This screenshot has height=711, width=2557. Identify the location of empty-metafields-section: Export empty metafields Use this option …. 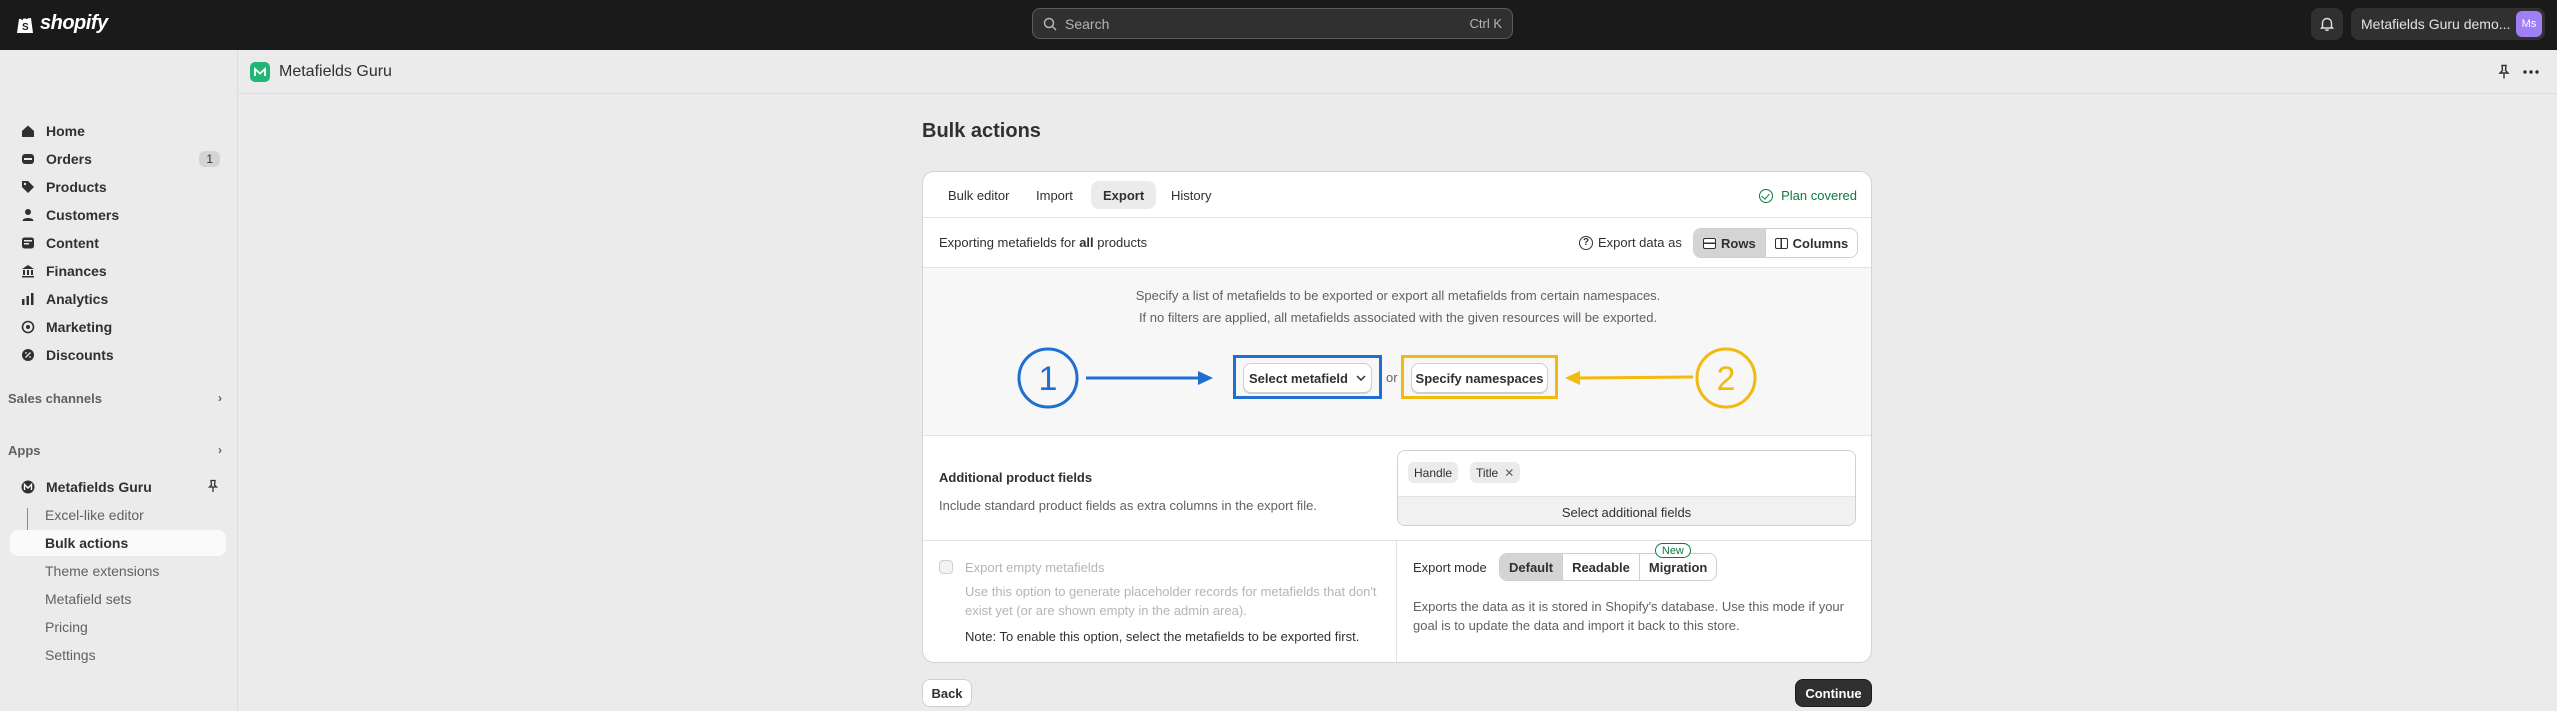
(1160, 601).